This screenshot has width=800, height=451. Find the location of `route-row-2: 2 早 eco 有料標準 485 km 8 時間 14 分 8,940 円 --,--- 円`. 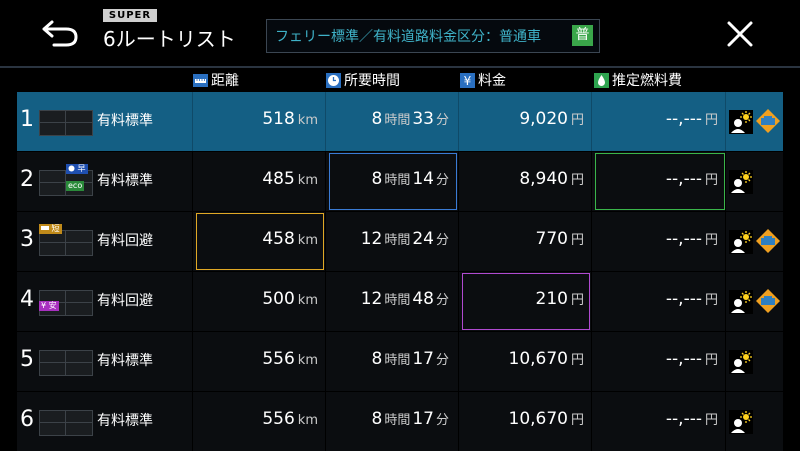

route-row-2: 2 早 eco 有料標準 485 km 8 時間 14 分 8,940 円 --,--- 円 is located at coordinates (400, 181).